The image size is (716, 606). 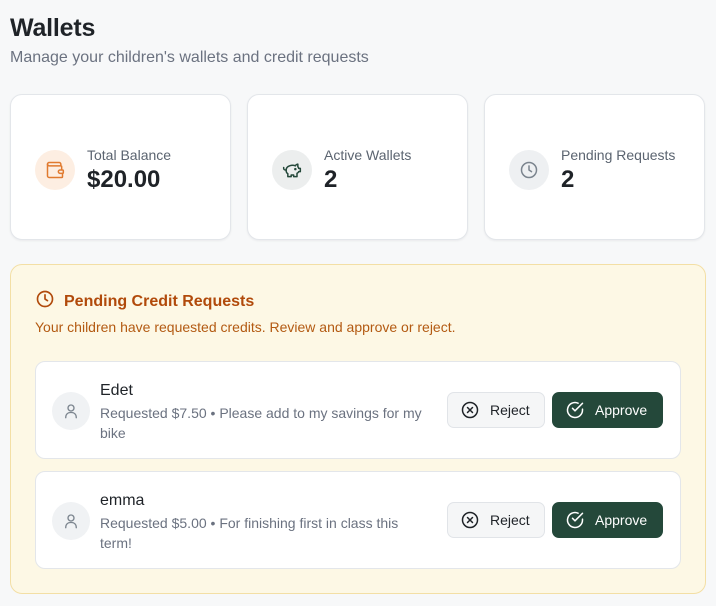 I want to click on stat-label: Total Balance, so click(x=129, y=155).